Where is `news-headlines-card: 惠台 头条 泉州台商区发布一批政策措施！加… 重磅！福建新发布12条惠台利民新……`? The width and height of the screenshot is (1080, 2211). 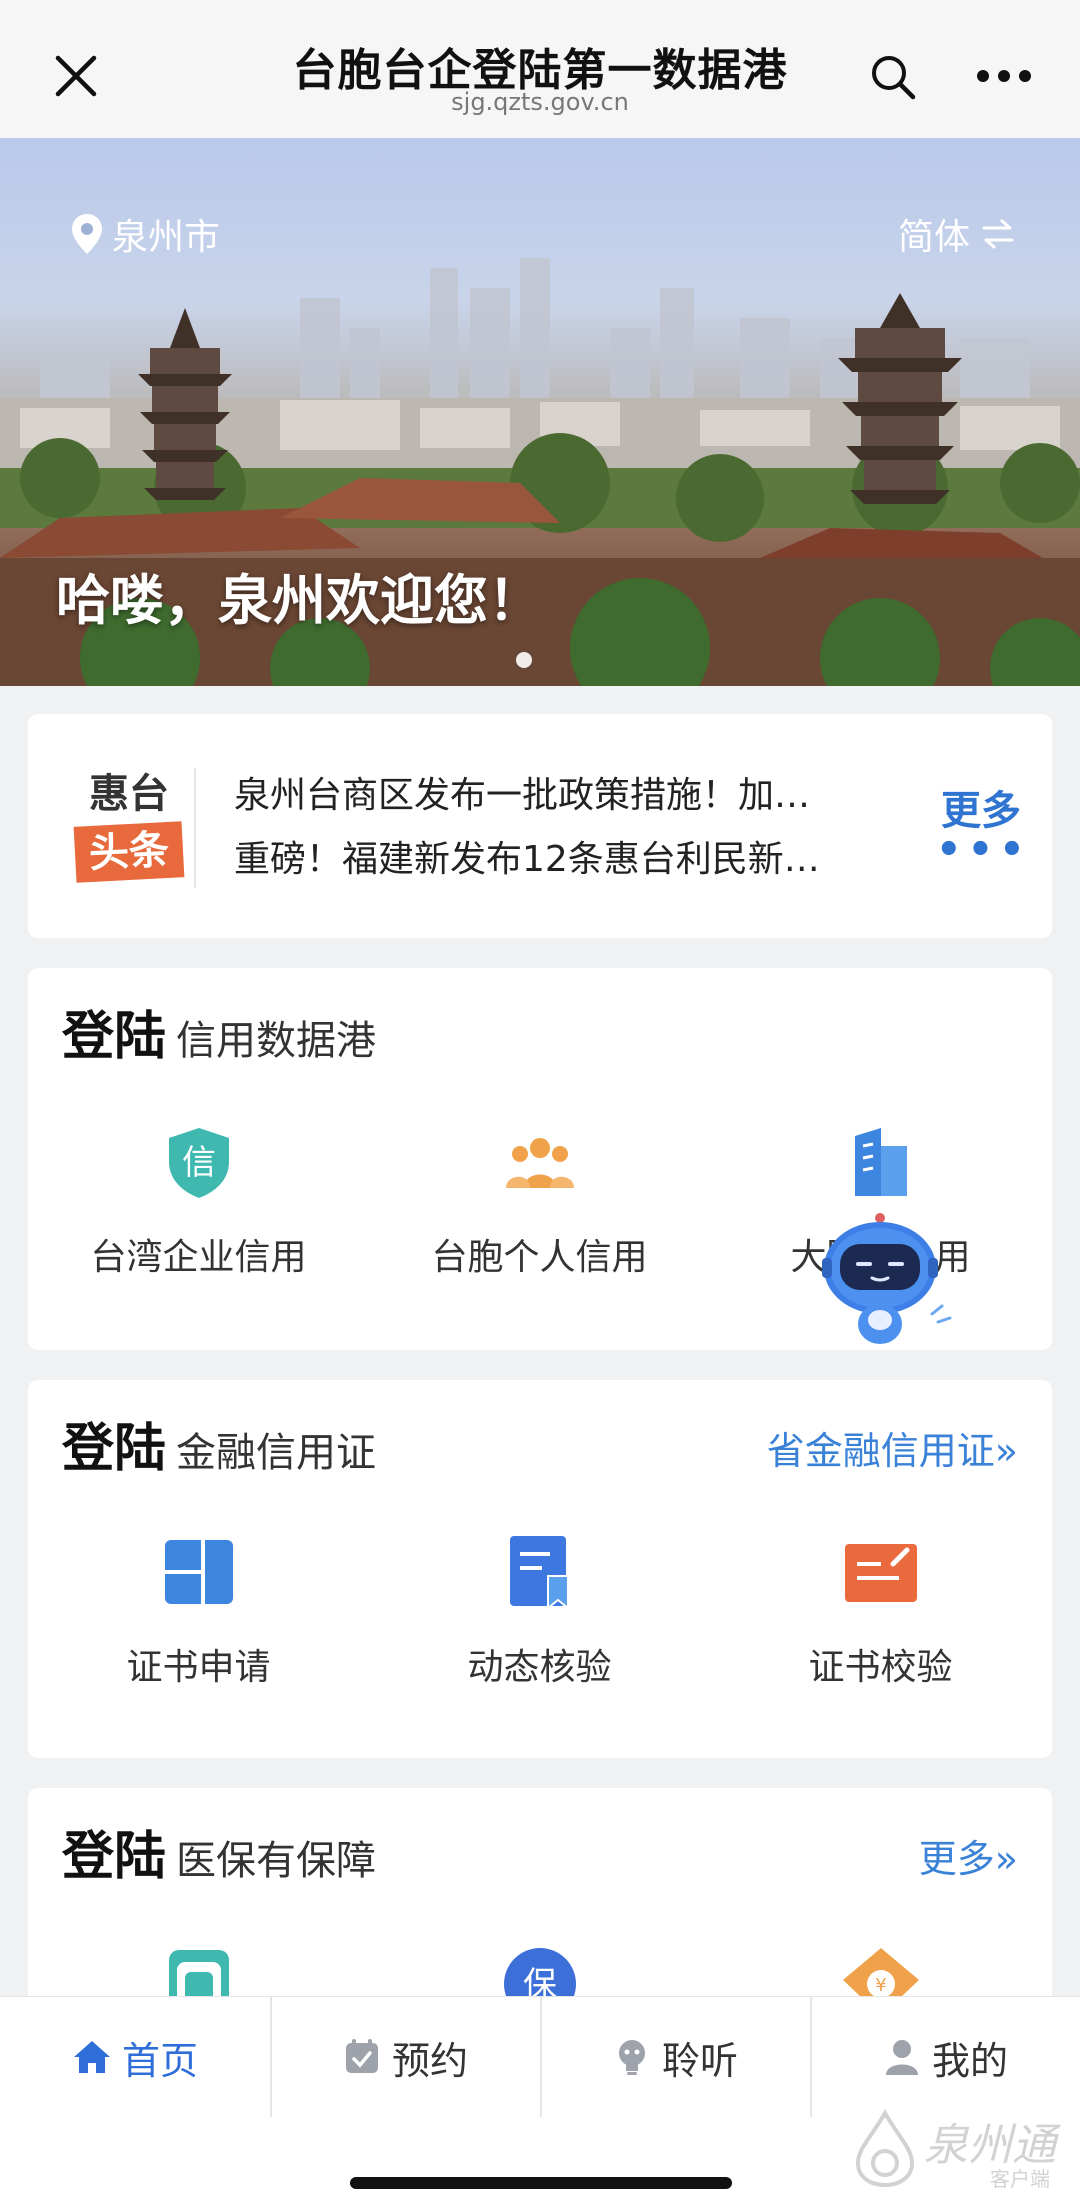 news-headlines-card: 惠台 头条 泉州台商区发布一批政策措施！加… 重磅！福建新发布12条惠台利民新…… is located at coordinates (540, 826).